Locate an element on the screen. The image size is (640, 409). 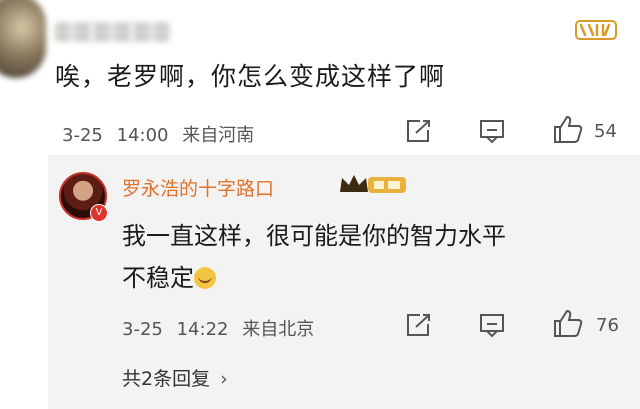
crown-icon is located at coordinates (373, 184).